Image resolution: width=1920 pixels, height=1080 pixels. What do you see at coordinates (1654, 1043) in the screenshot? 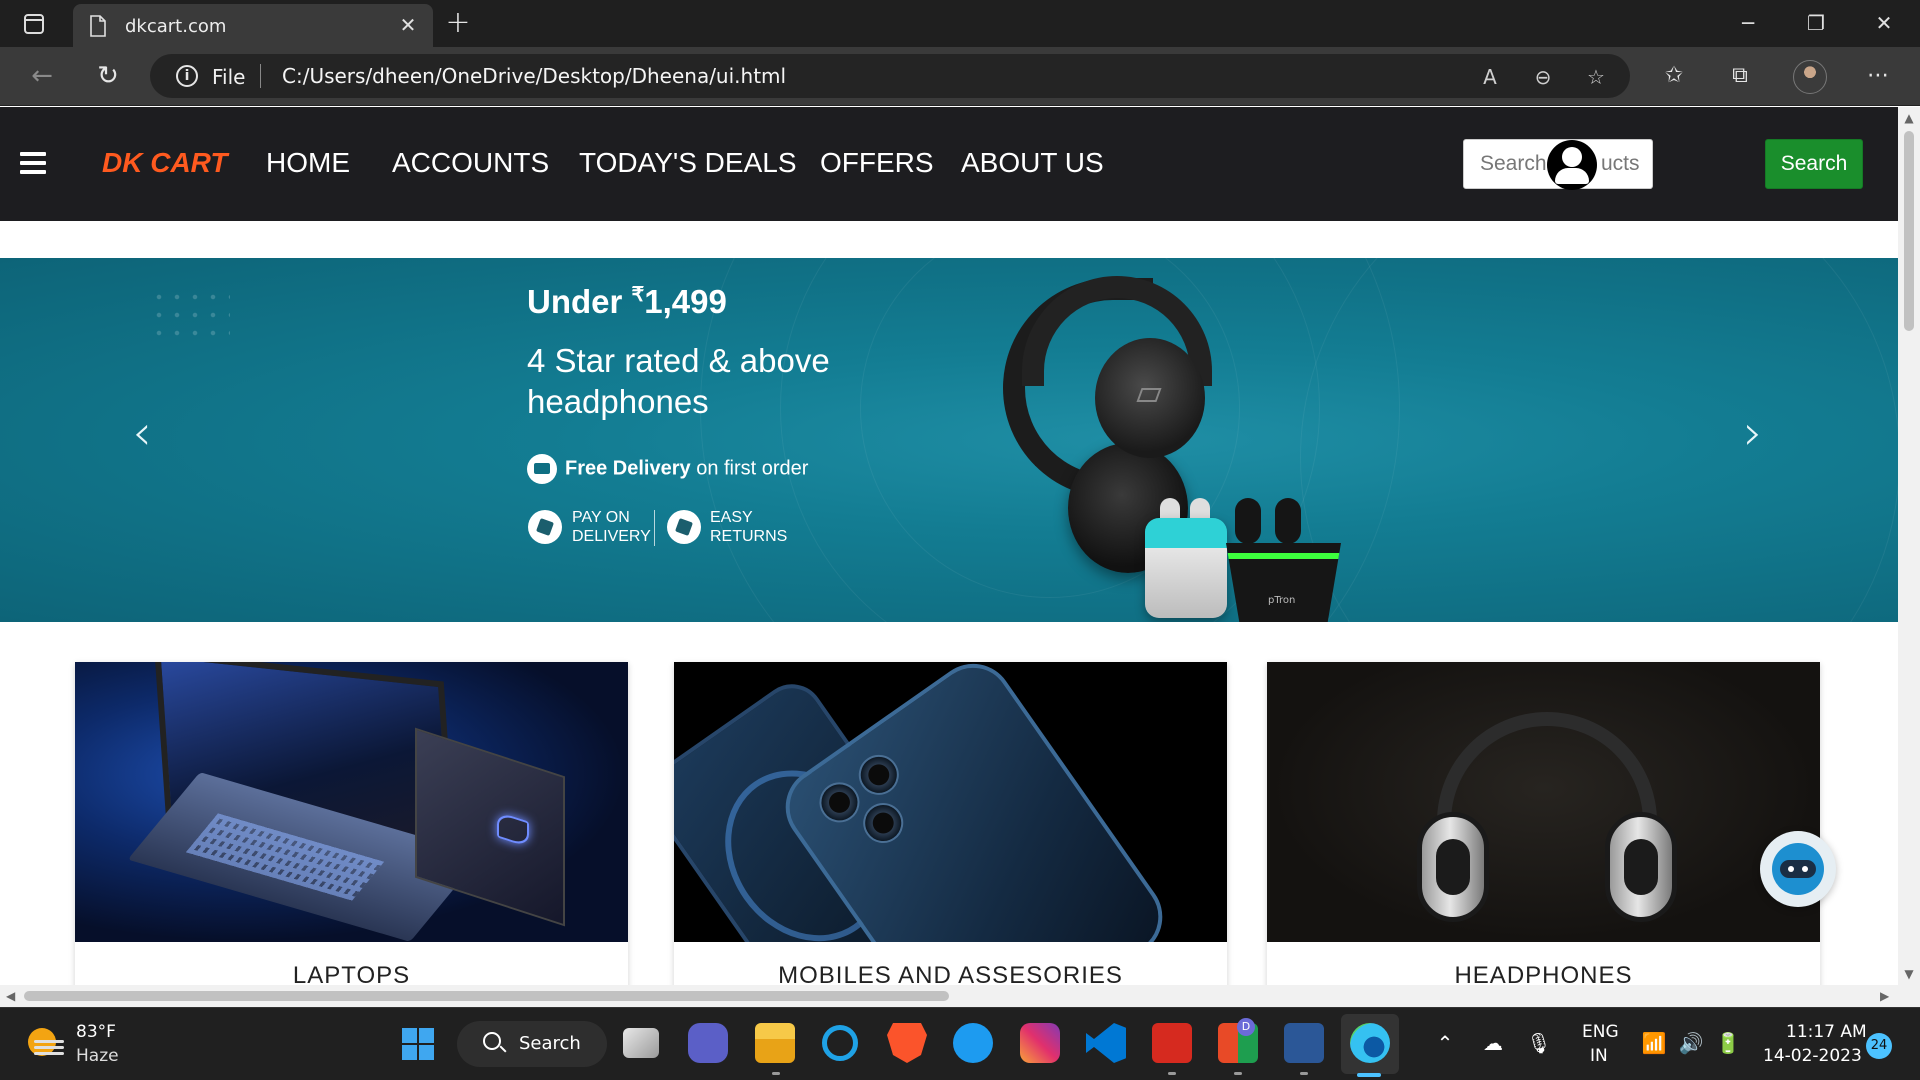
I see `wifi-icon: 📶` at bounding box center [1654, 1043].